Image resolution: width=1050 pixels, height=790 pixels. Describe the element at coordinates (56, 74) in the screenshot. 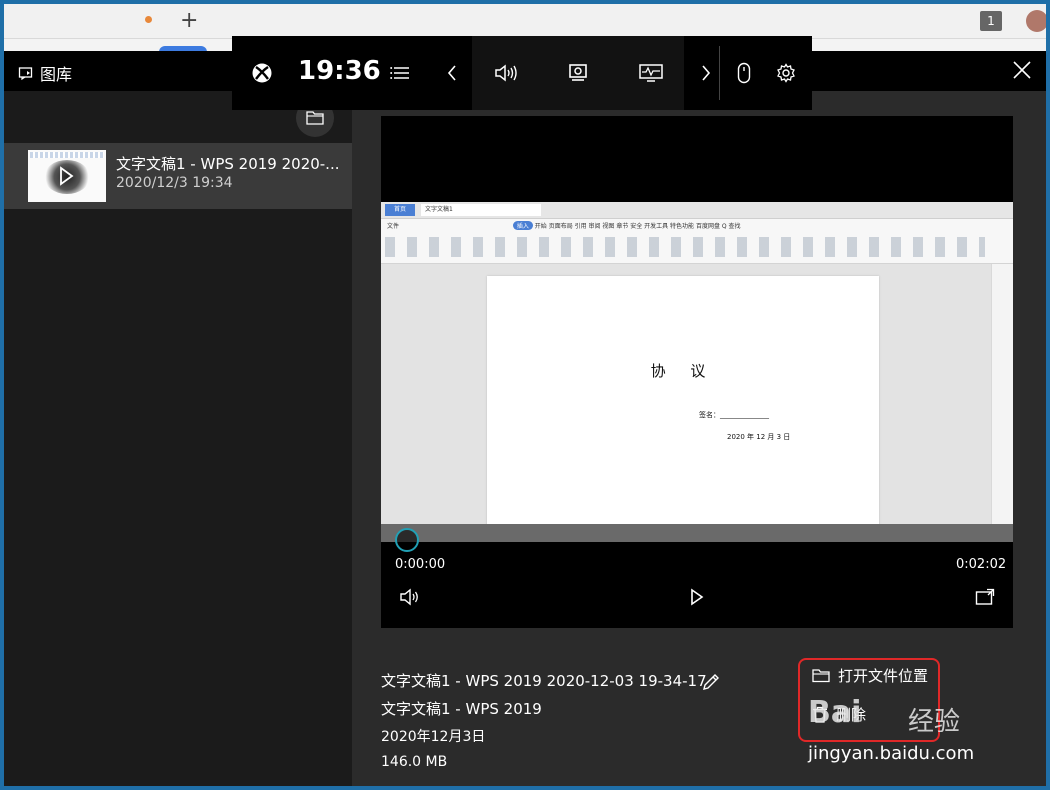

I see `gallery-title: 图库` at that location.